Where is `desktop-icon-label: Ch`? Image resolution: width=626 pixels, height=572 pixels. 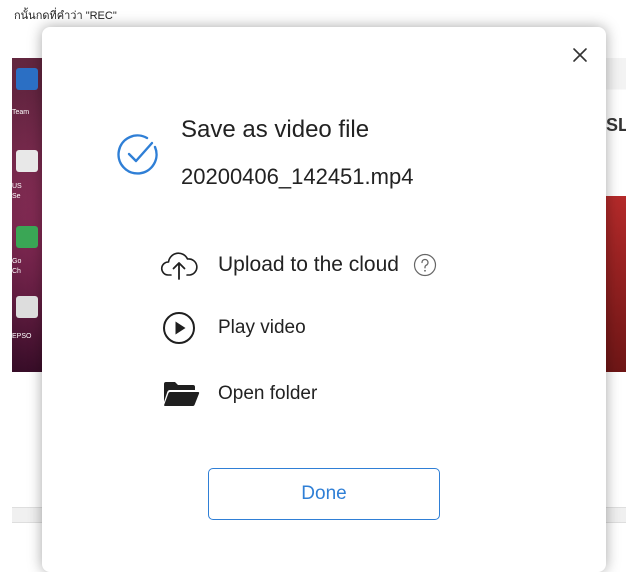 desktop-icon-label: Ch is located at coordinates (16, 271).